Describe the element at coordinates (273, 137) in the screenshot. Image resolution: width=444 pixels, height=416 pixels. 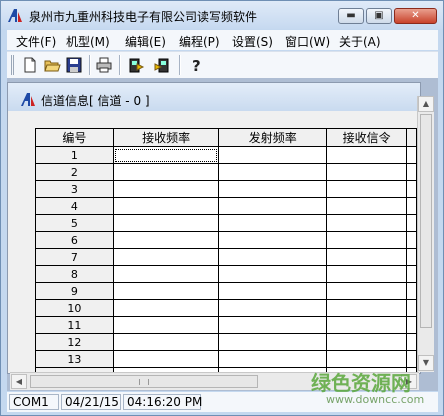
I see `column-header-tx-frequency: 发射频率` at that location.